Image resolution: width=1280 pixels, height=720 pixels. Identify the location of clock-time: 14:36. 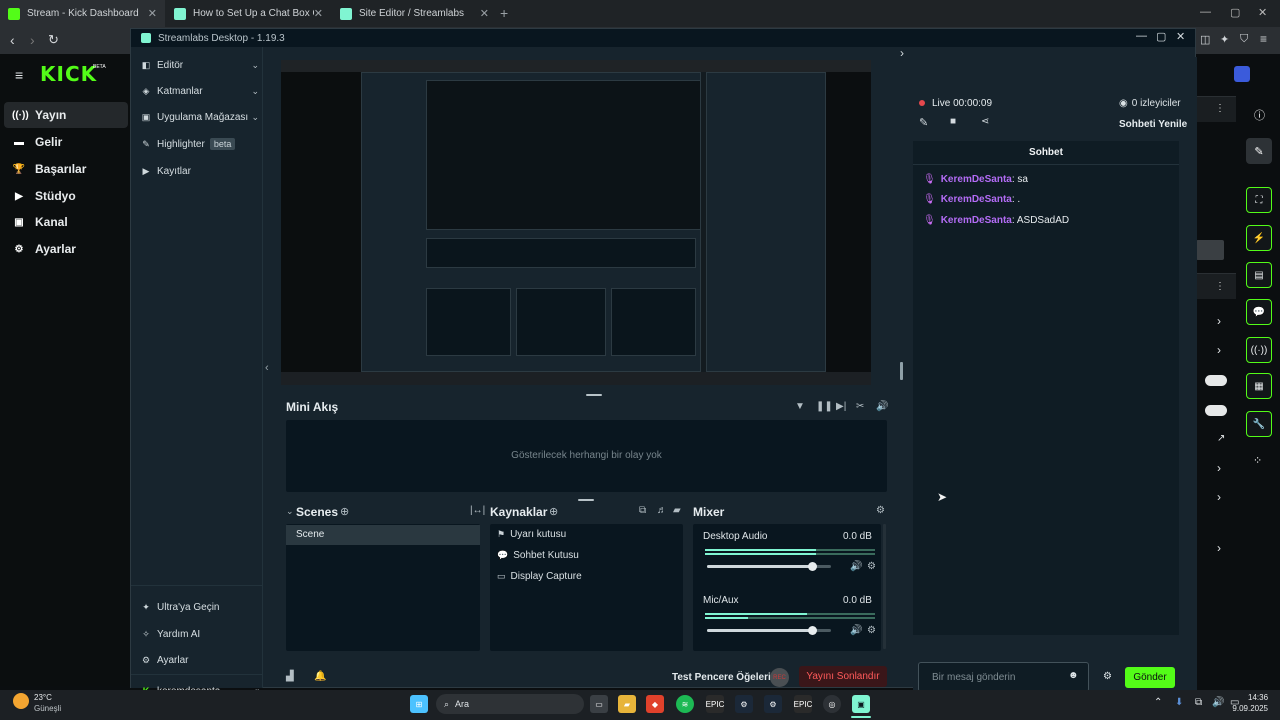
(1258, 697).